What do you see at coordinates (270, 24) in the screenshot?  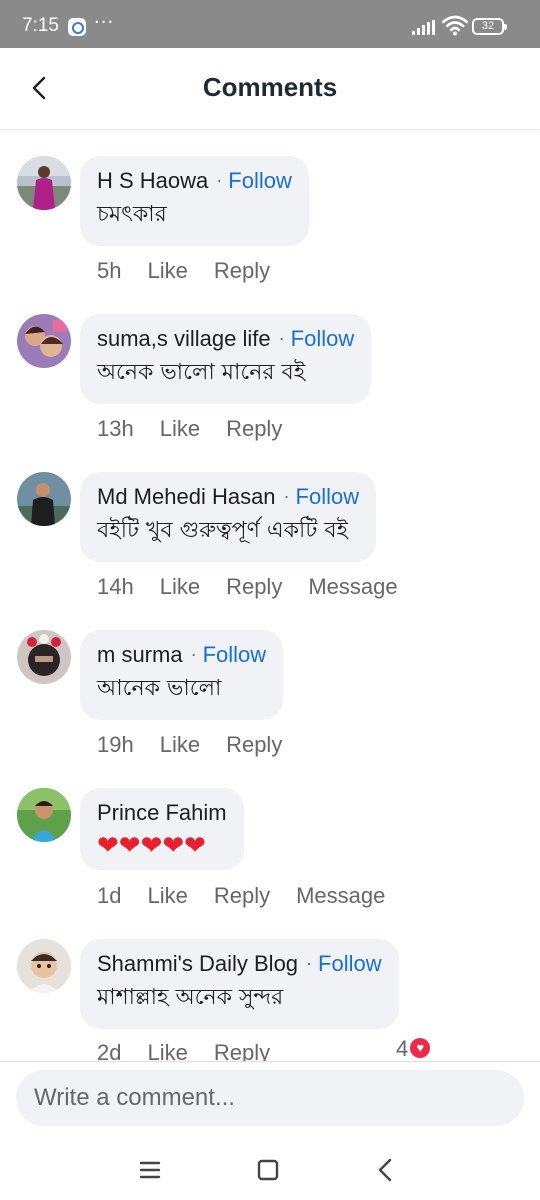 I see `status-bar: 7:15 ··· 32` at bounding box center [270, 24].